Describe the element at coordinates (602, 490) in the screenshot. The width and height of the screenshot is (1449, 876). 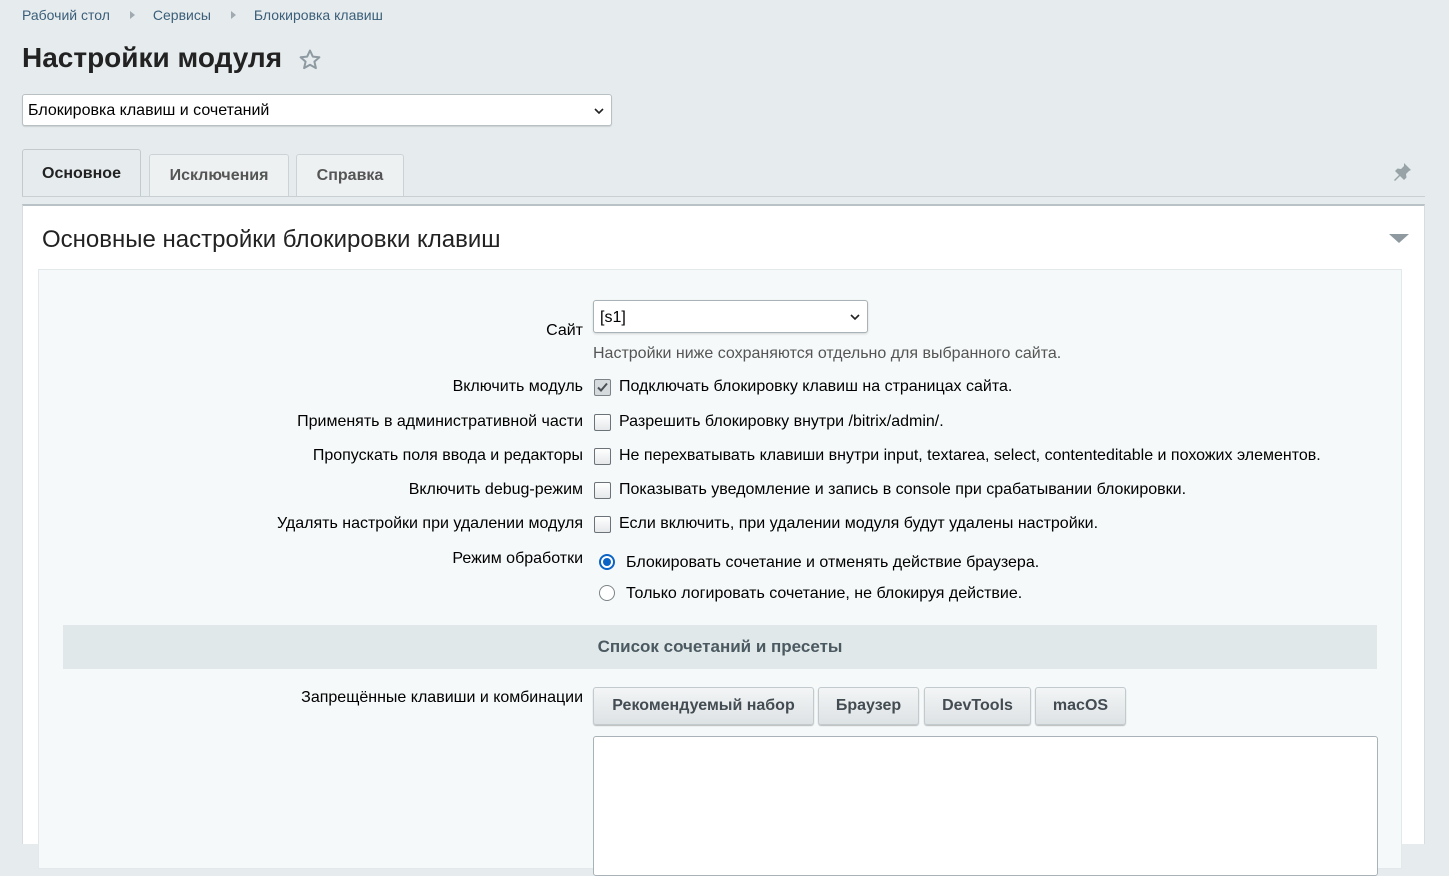
I see `debug-checkbox` at that location.